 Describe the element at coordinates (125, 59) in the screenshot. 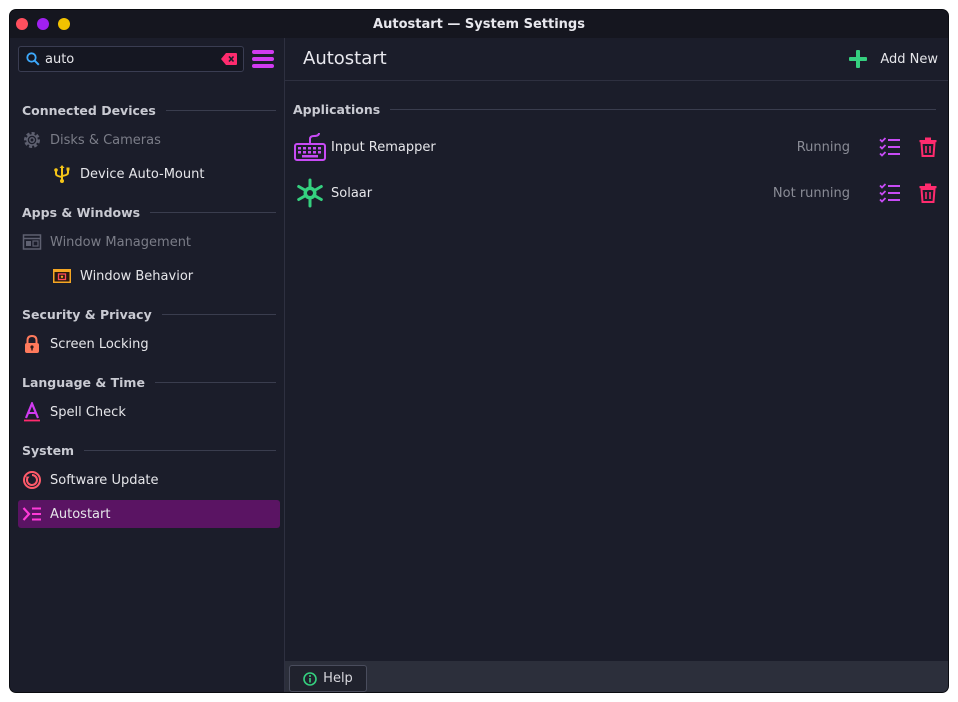

I see `search-input` at that location.